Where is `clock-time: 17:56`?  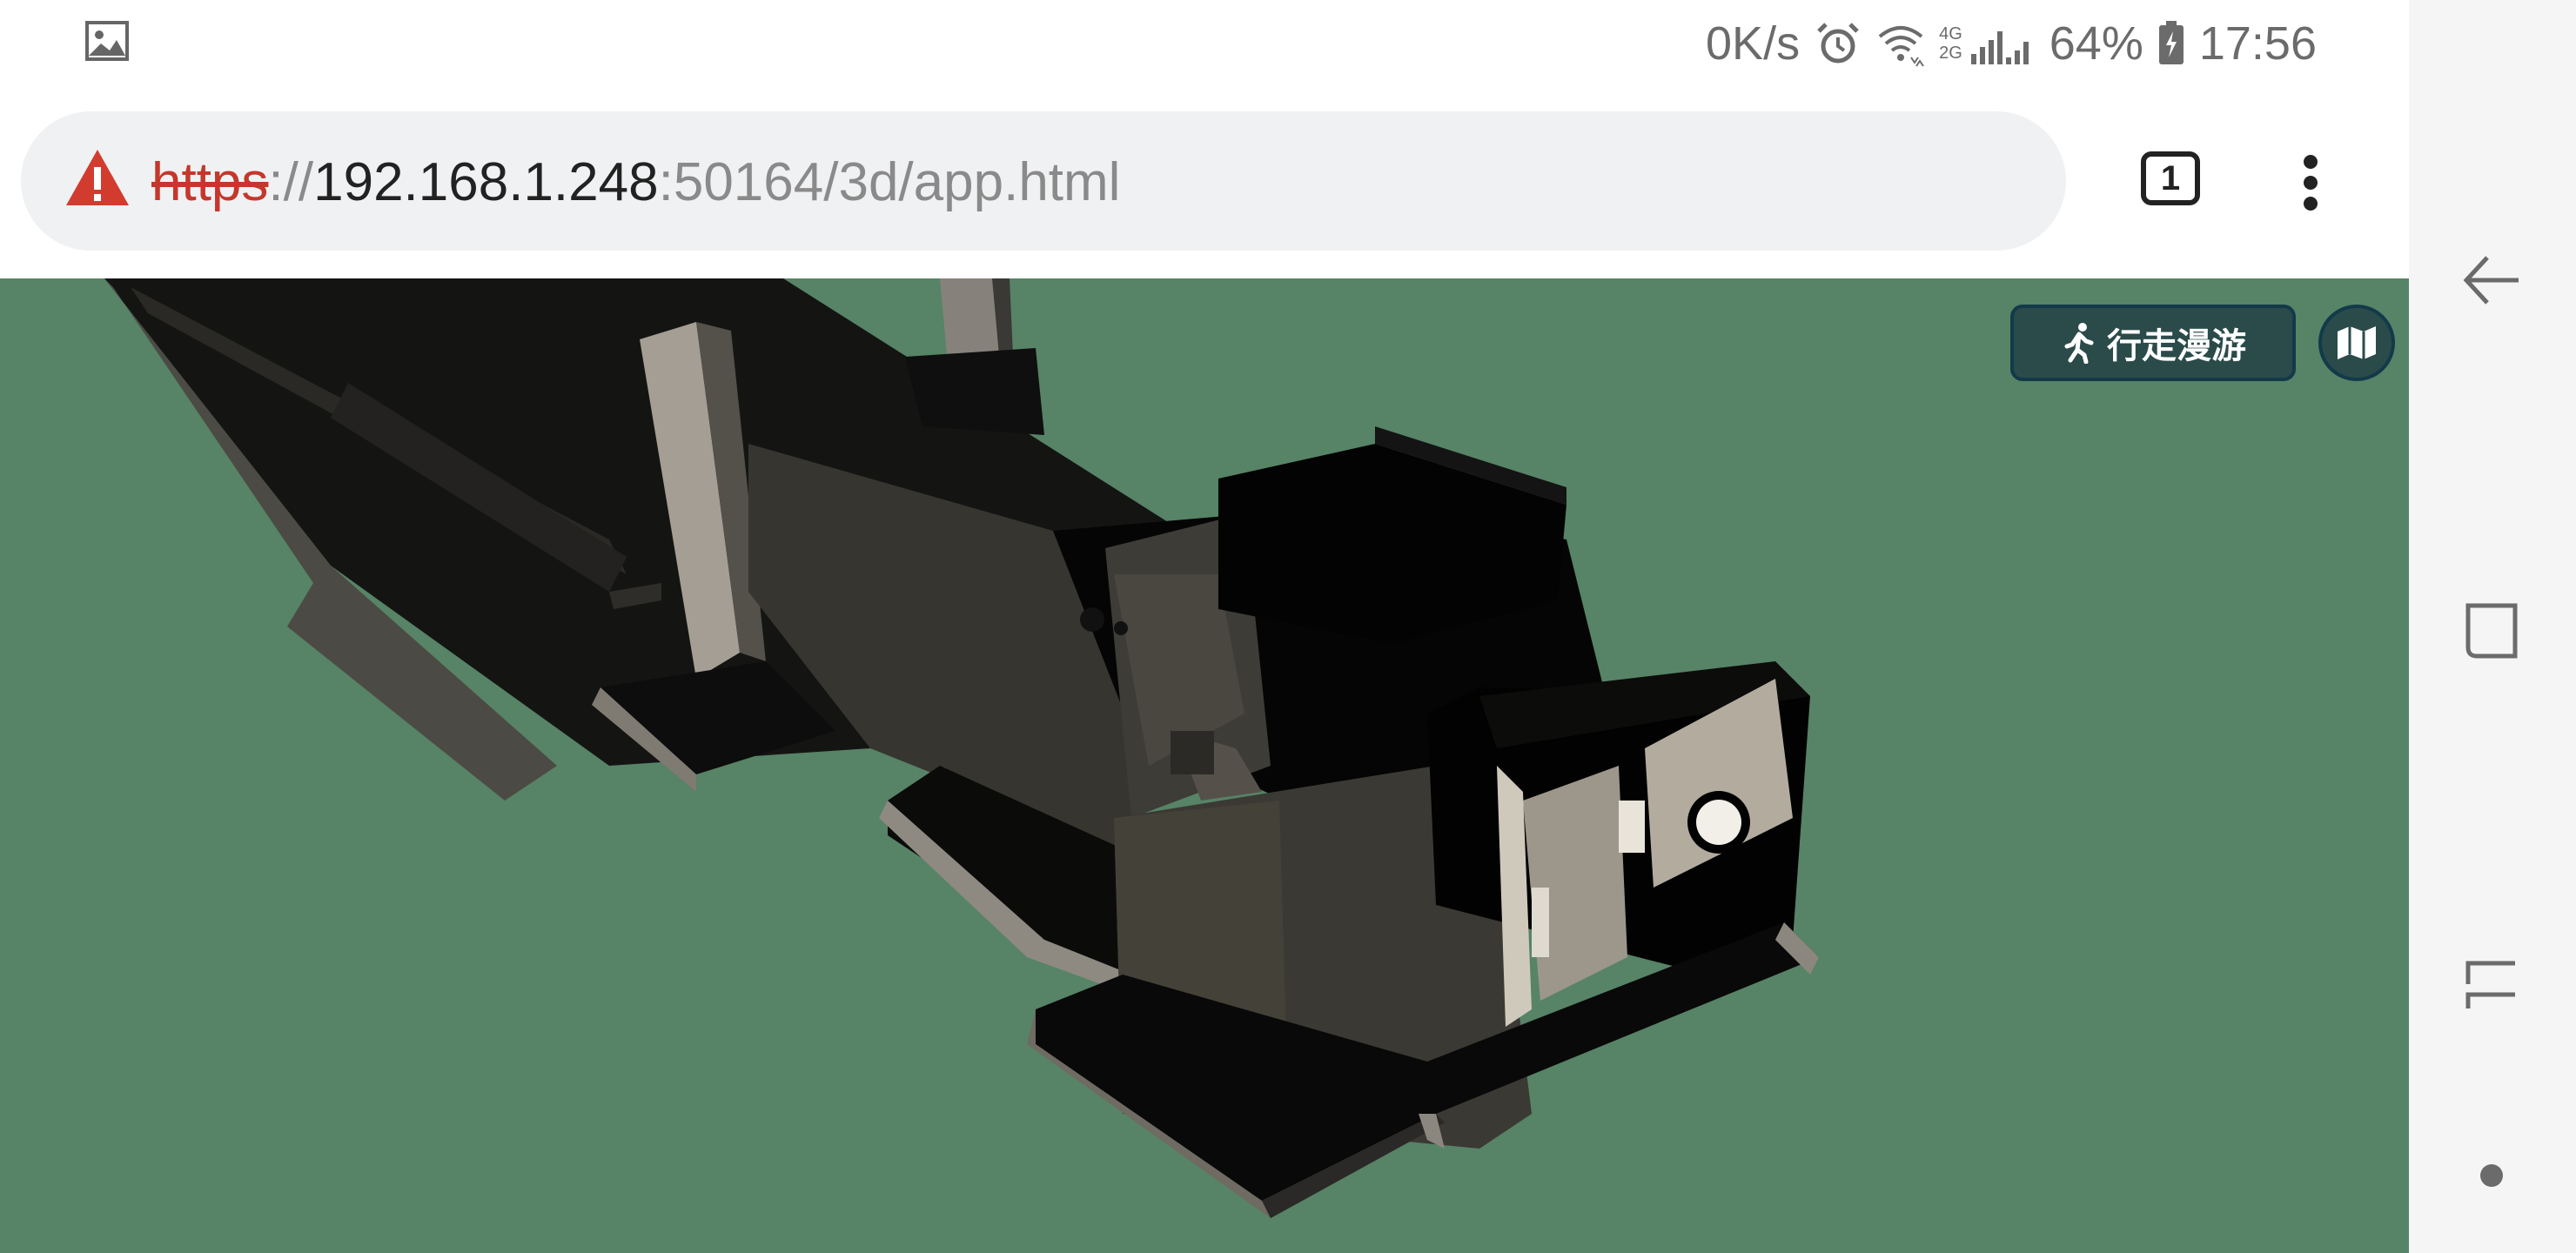 clock-time: 17:56 is located at coordinates (2257, 43).